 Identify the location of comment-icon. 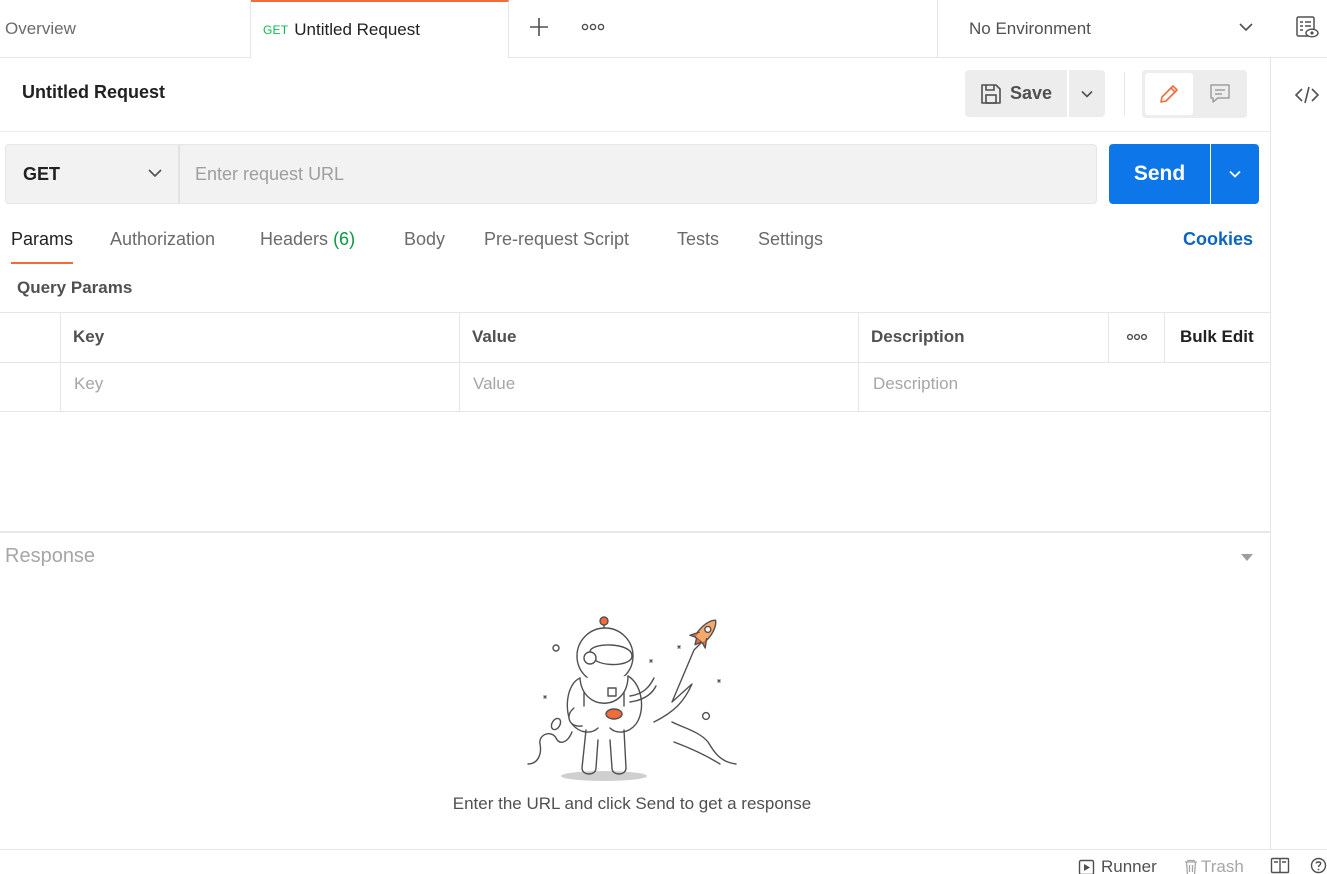
(1220, 94).